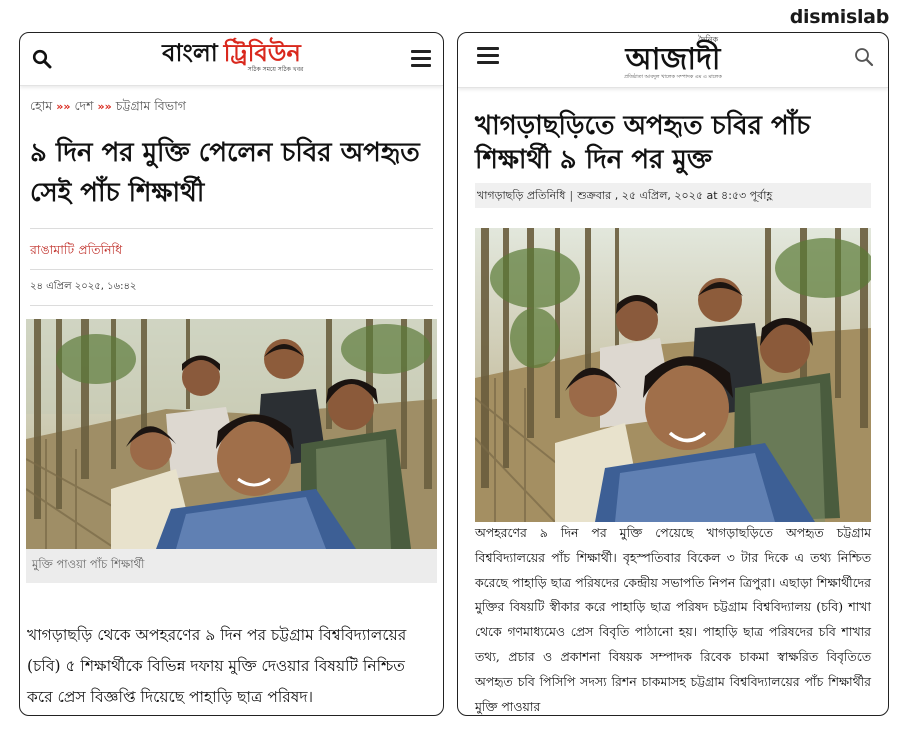 The height and width of the screenshot is (750, 905). Describe the element at coordinates (231, 566) in the screenshot. I see `photo-caption: মুক্তি পাওয়া পাঁচ শিক্ষার্থী` at that location.